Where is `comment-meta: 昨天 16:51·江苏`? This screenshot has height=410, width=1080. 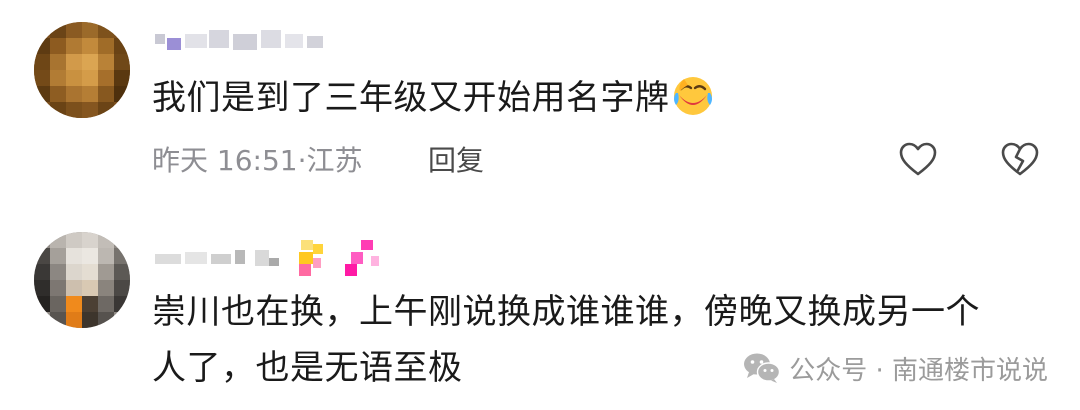
comment-meta: 昨天 16:51·江苏 is located at coordinates (257, 161).